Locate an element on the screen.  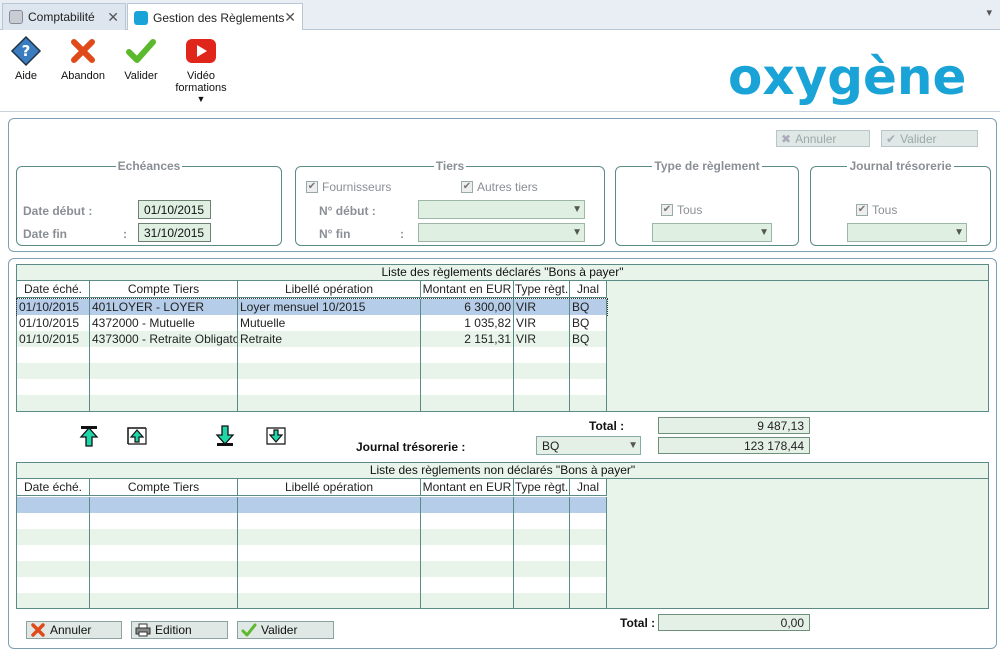
calculator-icon is located at coordinates (16, 17).